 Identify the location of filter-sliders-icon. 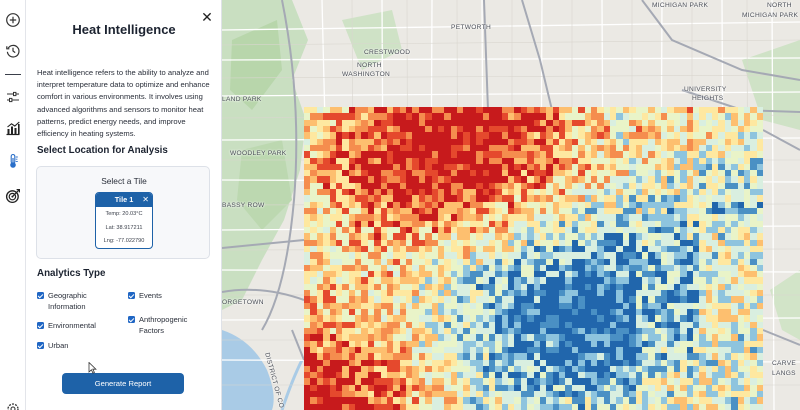
(13, 97).